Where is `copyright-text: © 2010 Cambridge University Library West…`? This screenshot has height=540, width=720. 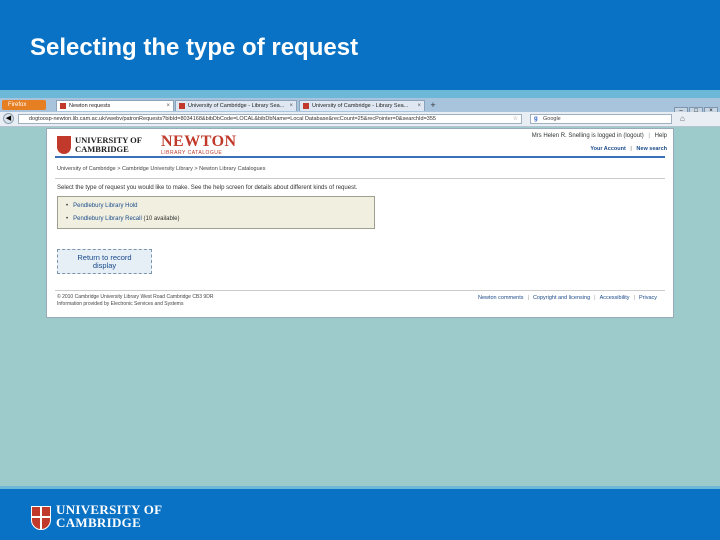
copyright-text: © 2010 Cambridge University Library West… is located at coordinates (135, 297).